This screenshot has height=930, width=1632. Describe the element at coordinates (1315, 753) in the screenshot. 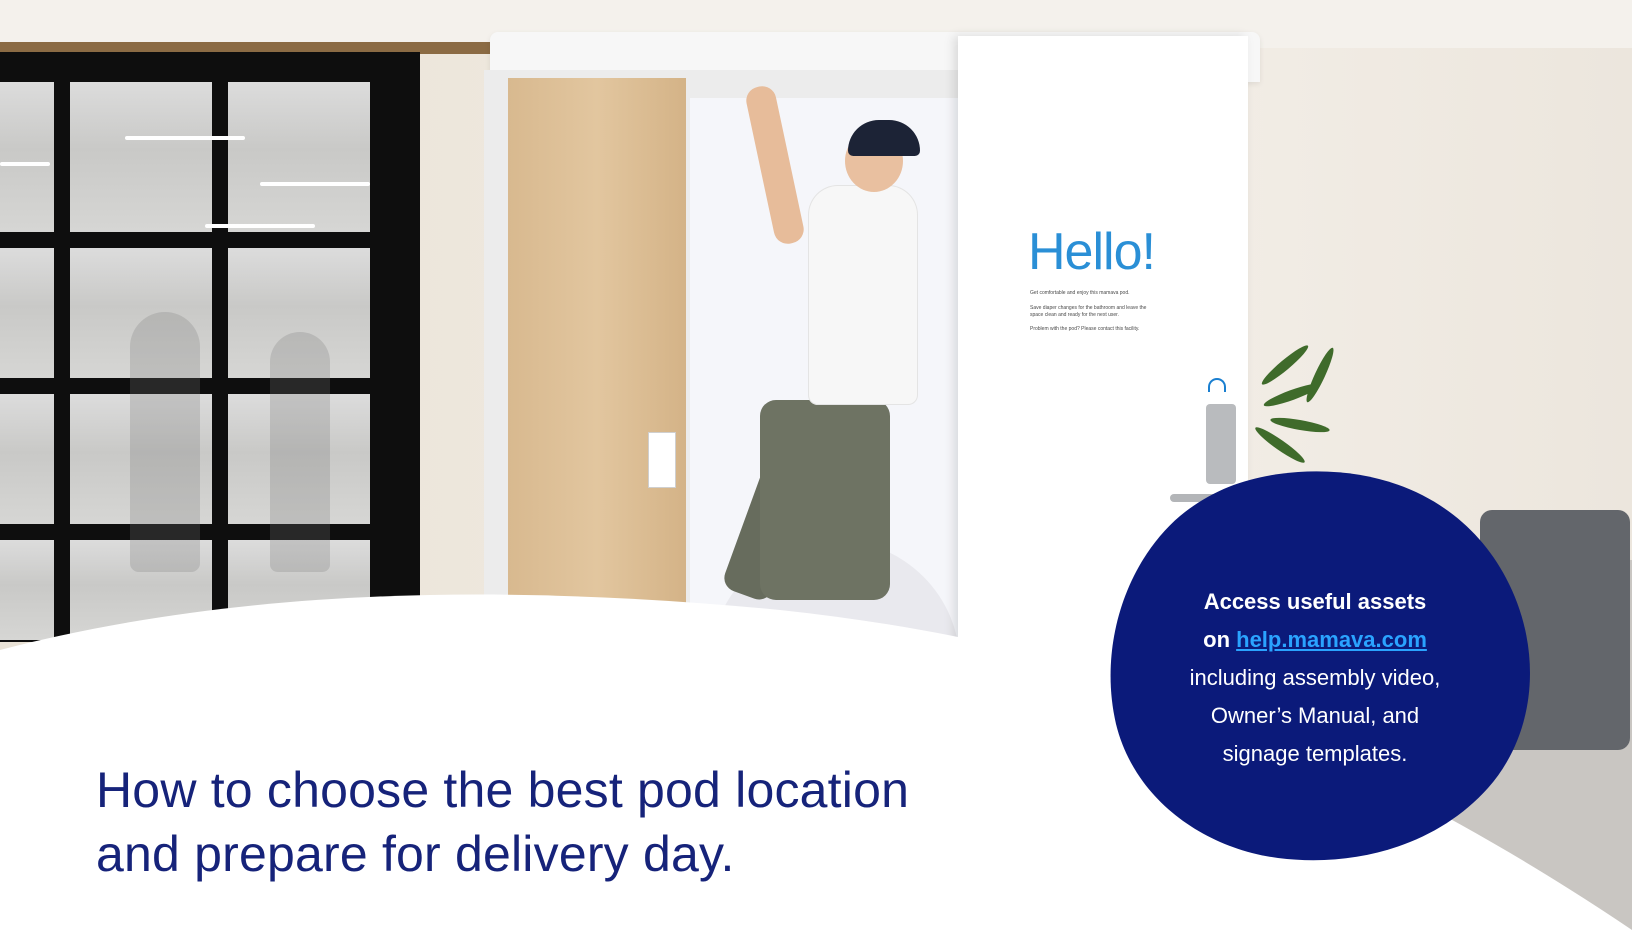

I see `callout-line-5: signage templates.` at that location.